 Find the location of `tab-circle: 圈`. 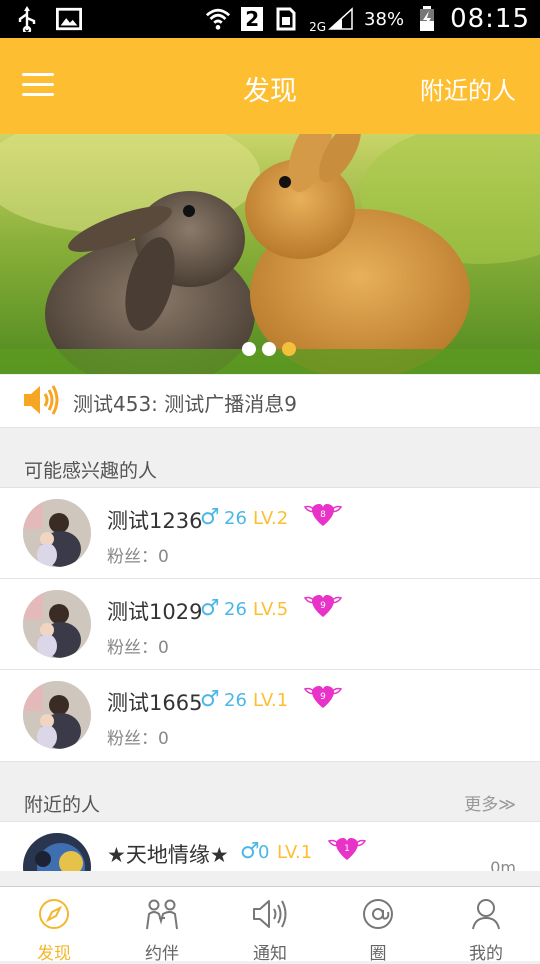

tab-circle: 圈 is located at coordinates (378, 925).